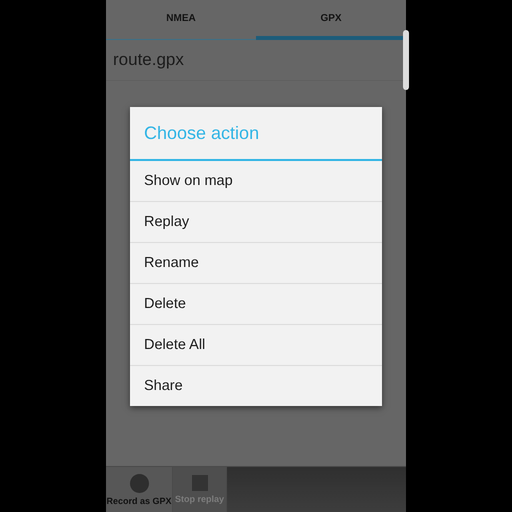  Describe the element at coordinates (256, 221) in the screenshot. I see `menu-item: Replay` at that location.